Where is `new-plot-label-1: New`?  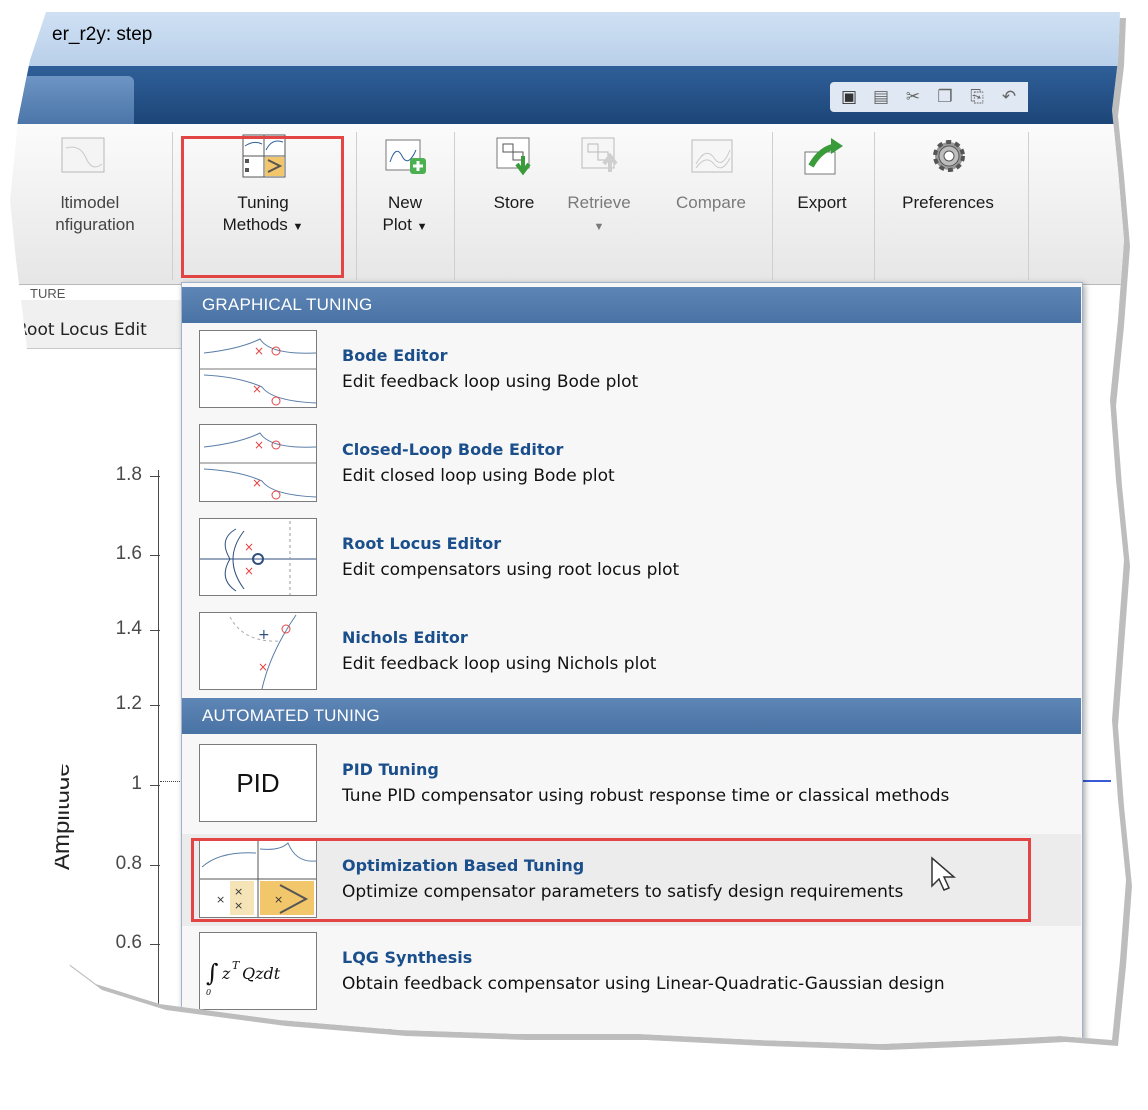
new-plot-label-1: New is located at coordinates (404, 202).